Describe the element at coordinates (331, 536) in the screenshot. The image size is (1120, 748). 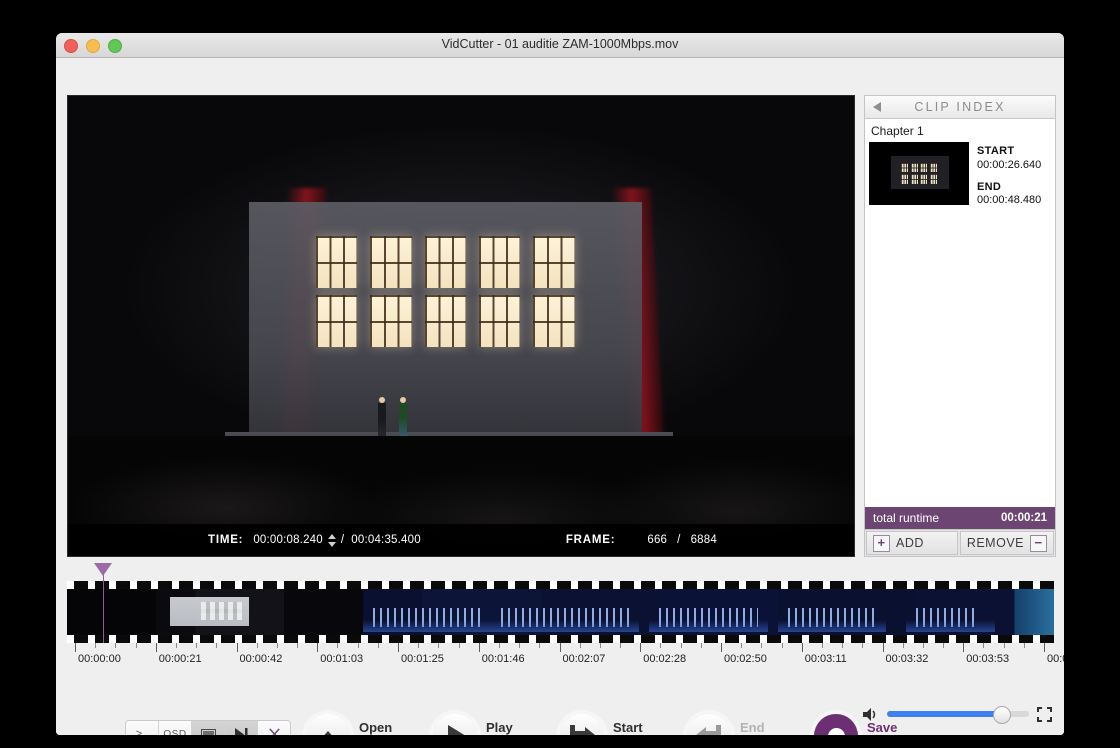
I see `spinner-up-icon` at that location.